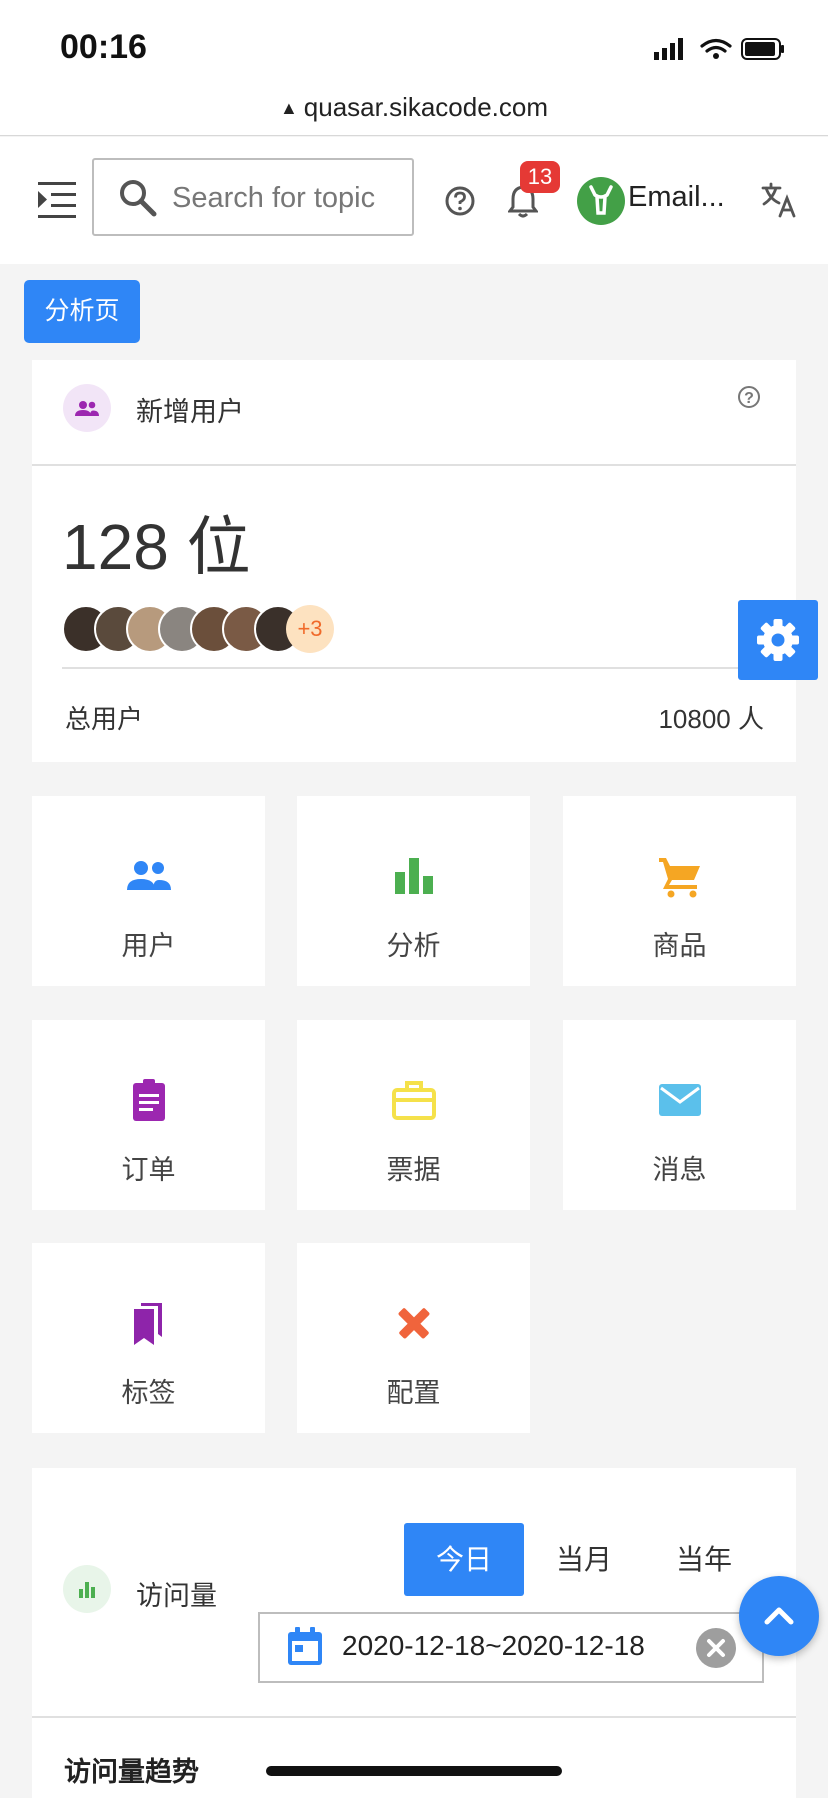  Describe the element at coordinates (149, 1100) in the screenshot. I see `clipboard-icon` at that location.